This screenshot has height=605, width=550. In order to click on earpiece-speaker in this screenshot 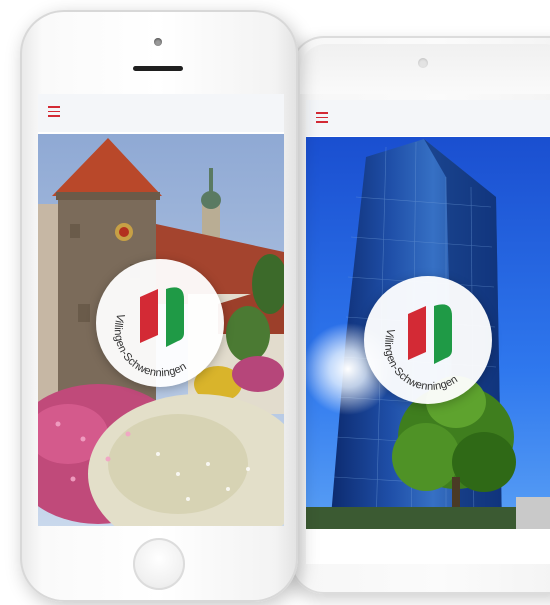, I will do `click(158, 68)`.